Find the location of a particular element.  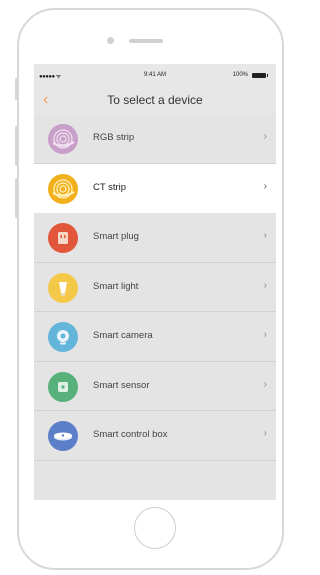

mute-switch is located at coordinates (16, 89).